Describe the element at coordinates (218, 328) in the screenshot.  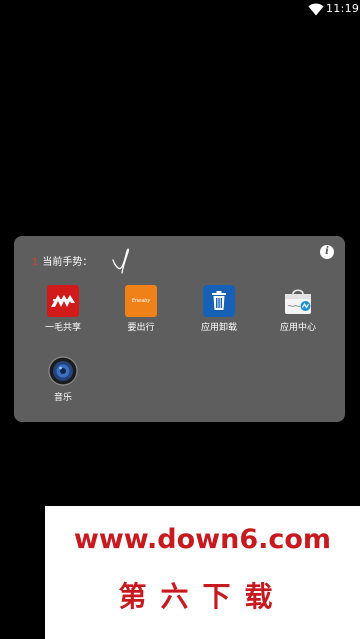
I see `app-label: 应用卸载` at that location.